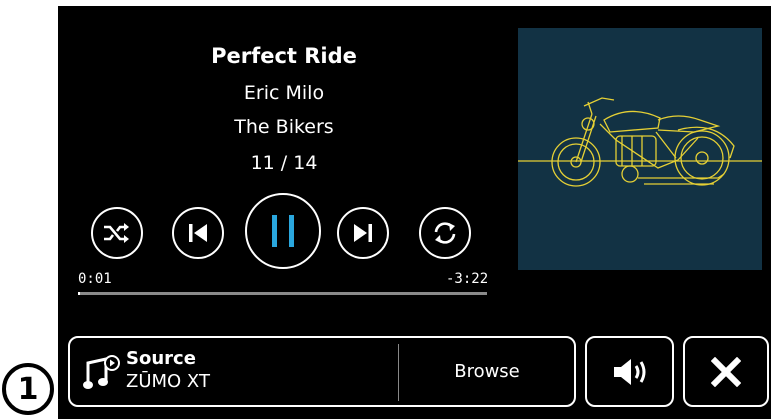 The image size is (771, 419). Describe the element at coordinates (398, 372) in the screenshot. I see `divider` at that location.